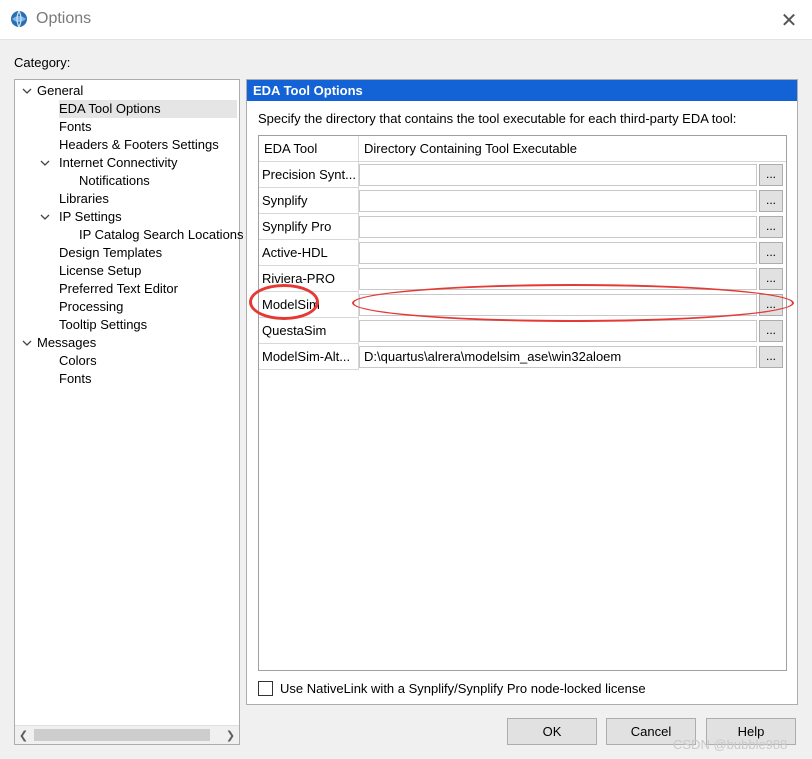 The width and height of the screenshot is (812, 759). What do you see at coordinates (126, 307) in the screenshot?
I see `tree-item: Processing` at bounding box center [126, 307].